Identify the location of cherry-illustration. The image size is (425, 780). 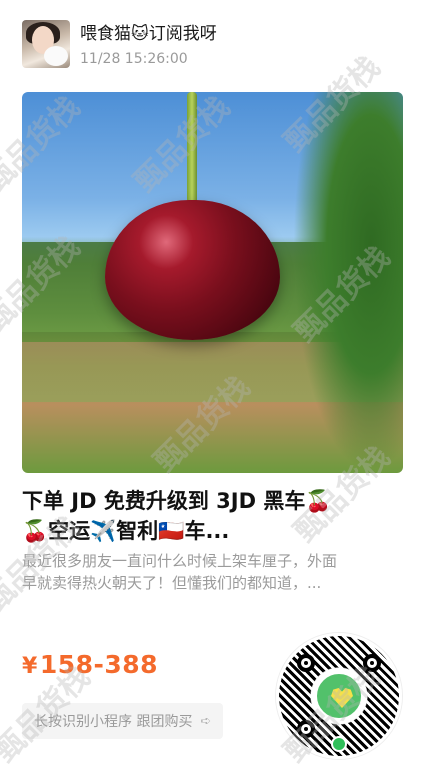
(192, 270).